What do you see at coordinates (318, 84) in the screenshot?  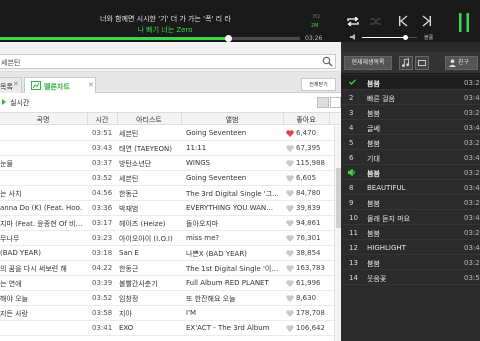 I see `close-all-tabs-button: 전체닫기` at bounding box center [318, 84].